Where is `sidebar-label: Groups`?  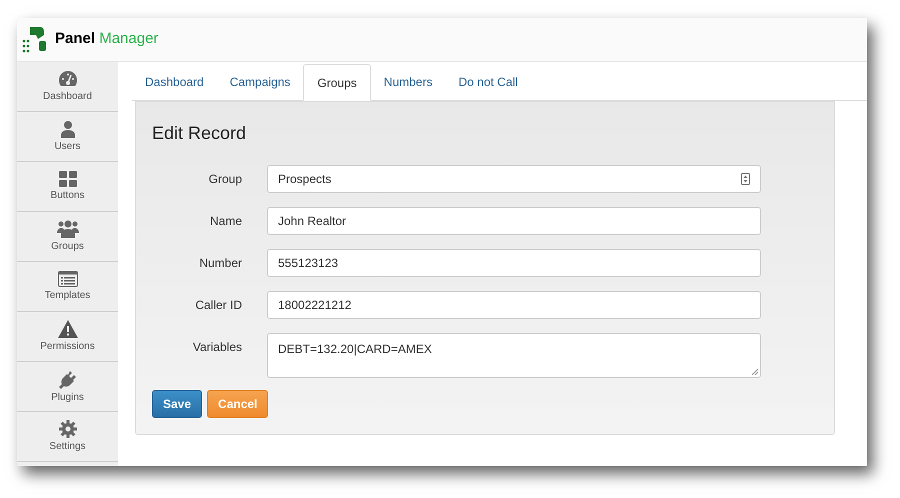
sidebar-label: Groups is located at coordinates (67, 247).